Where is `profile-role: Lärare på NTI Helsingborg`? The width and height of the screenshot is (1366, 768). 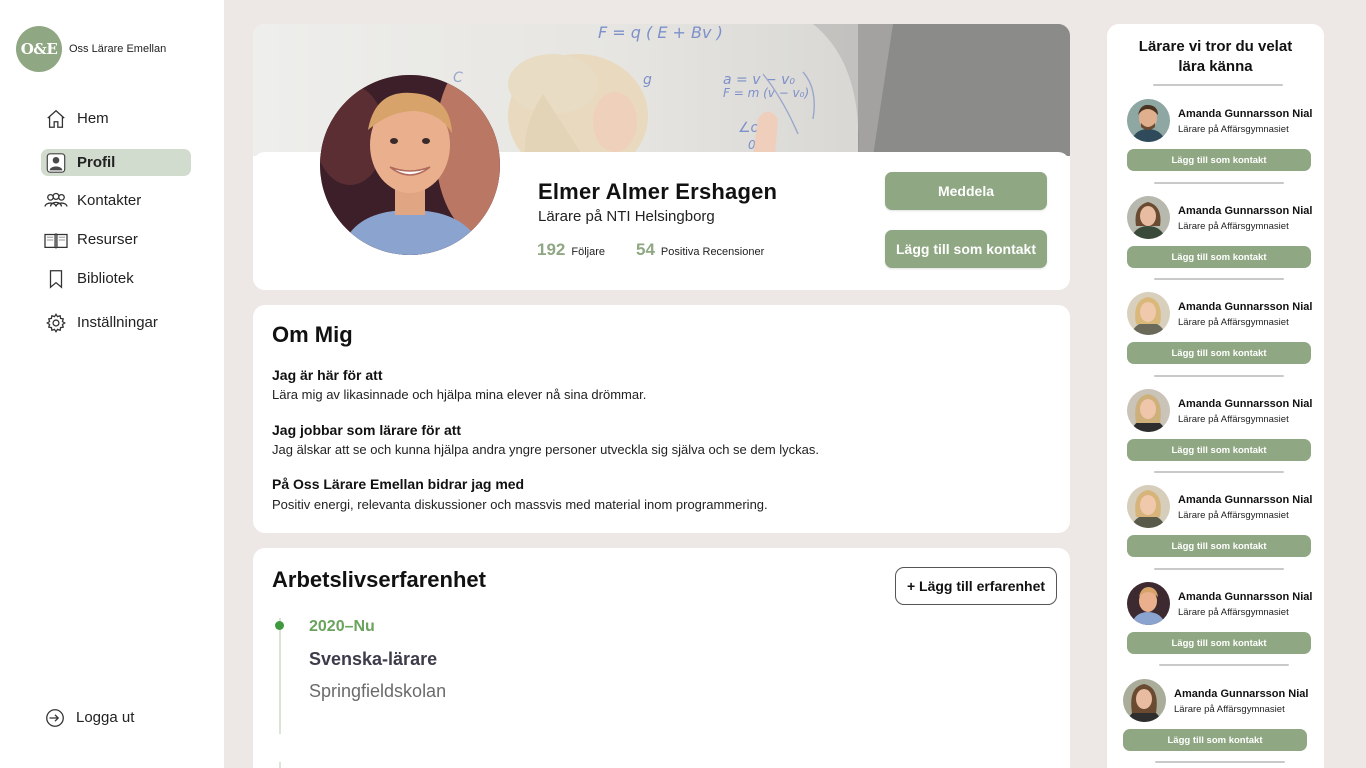
profile-role: Lärare på NTI Helsingborg is located at coordinates (626, 216).